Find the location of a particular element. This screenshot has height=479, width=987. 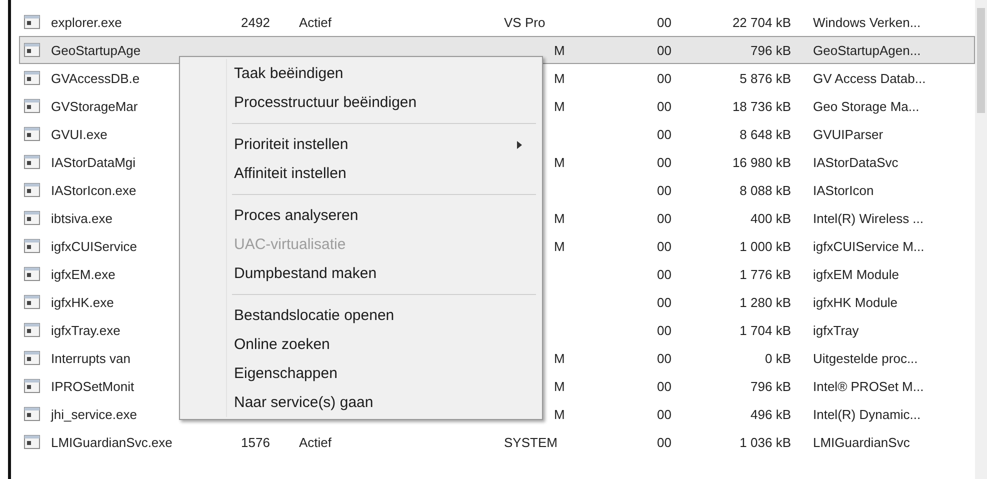

memory-cell: 400 kB is located at coordinates (770, 218).